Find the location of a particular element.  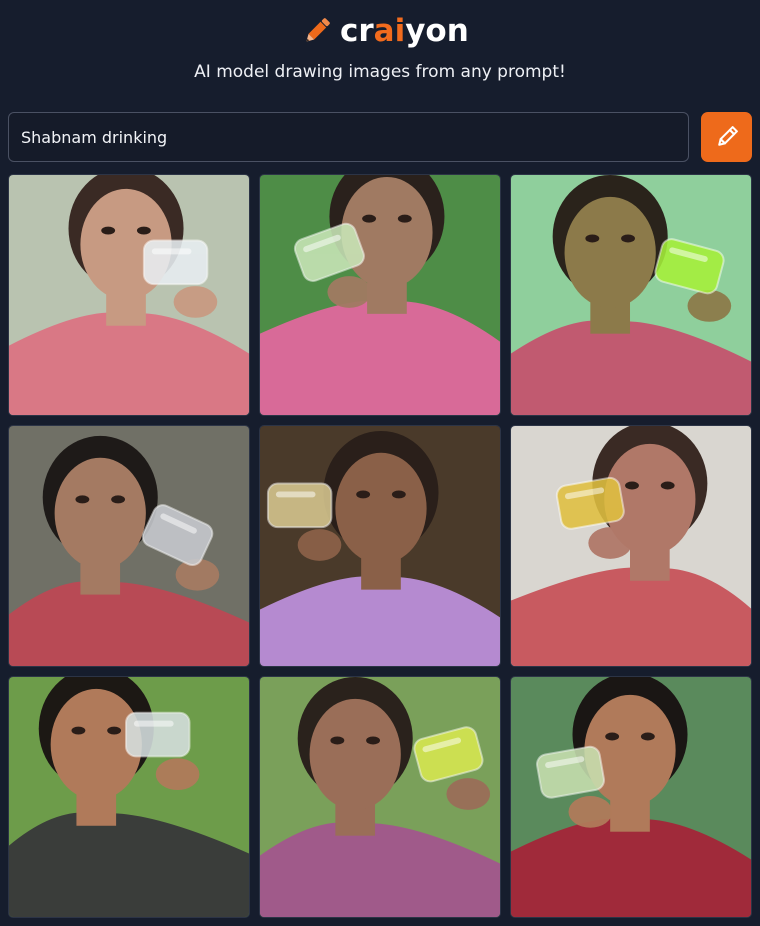

logo-part-cr: cr is located at coordinates (357, 31).